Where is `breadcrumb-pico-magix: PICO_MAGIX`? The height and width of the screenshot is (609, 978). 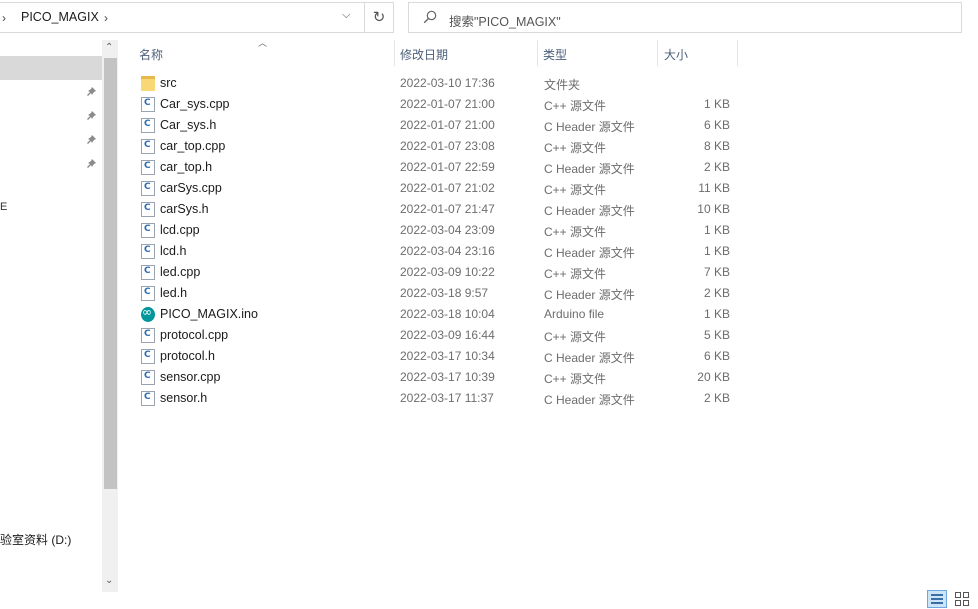 breadcrumb-pico-magix: PICO_MAGIX is located at coordinates (60, 17).